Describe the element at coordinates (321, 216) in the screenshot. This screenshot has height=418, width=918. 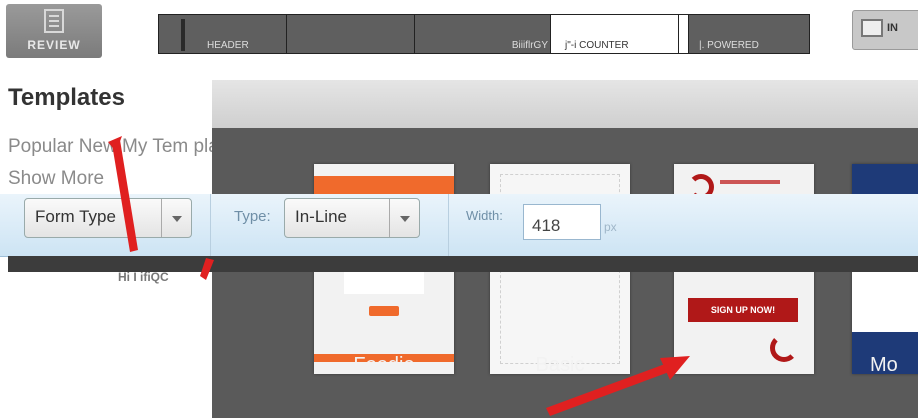
I see `type-value: In-Line` at that location.